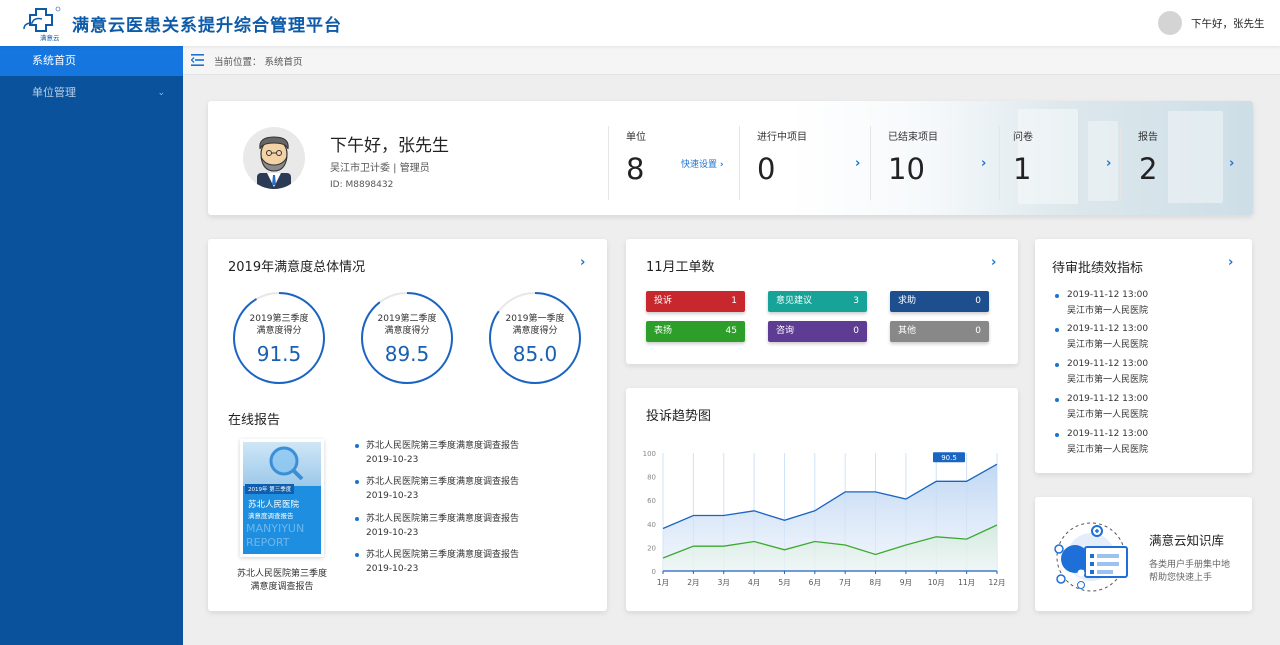  What do you see at coordinates (207, 26) in the screenshot?
I see `app-title: 满意云医患关系提升综合管理平台` at bounding box center [207, 26].